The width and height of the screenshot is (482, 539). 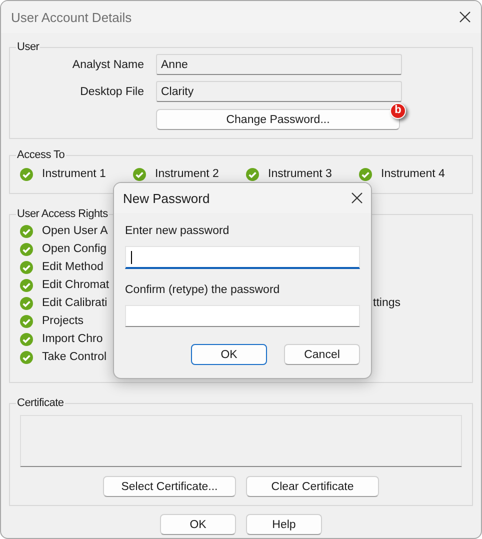 What do you see at coordinates (73, 267) in the screenshot?
I see `right-label: Edit Method` at bounding box center [73, 267].